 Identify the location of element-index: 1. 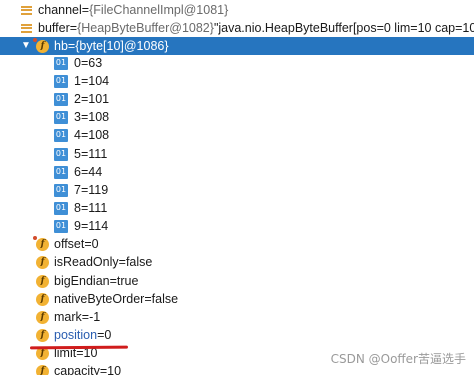
(77, 81).